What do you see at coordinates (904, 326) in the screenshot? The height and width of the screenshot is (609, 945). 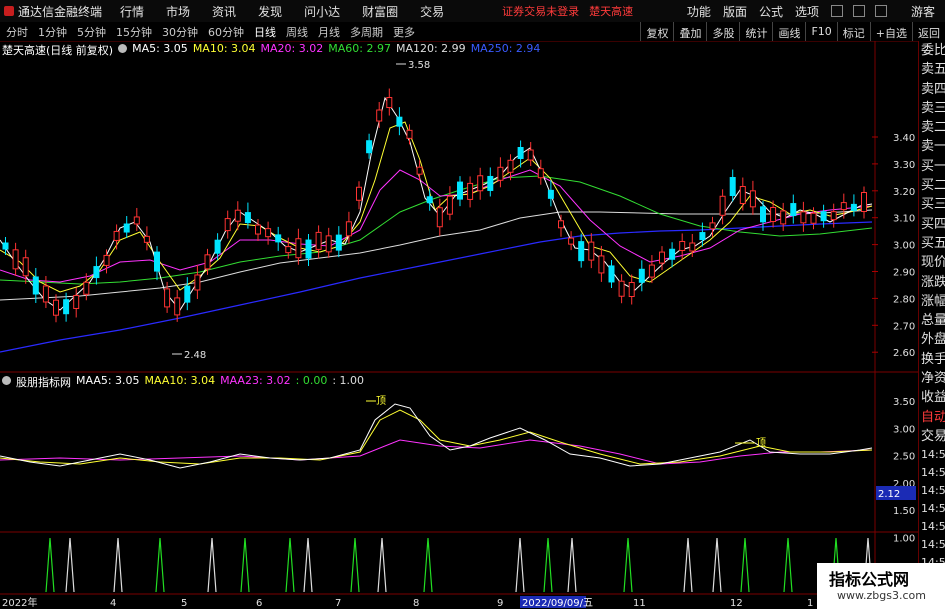 I see `price-tick-label: 2.70` at bounding box center [904, 326].